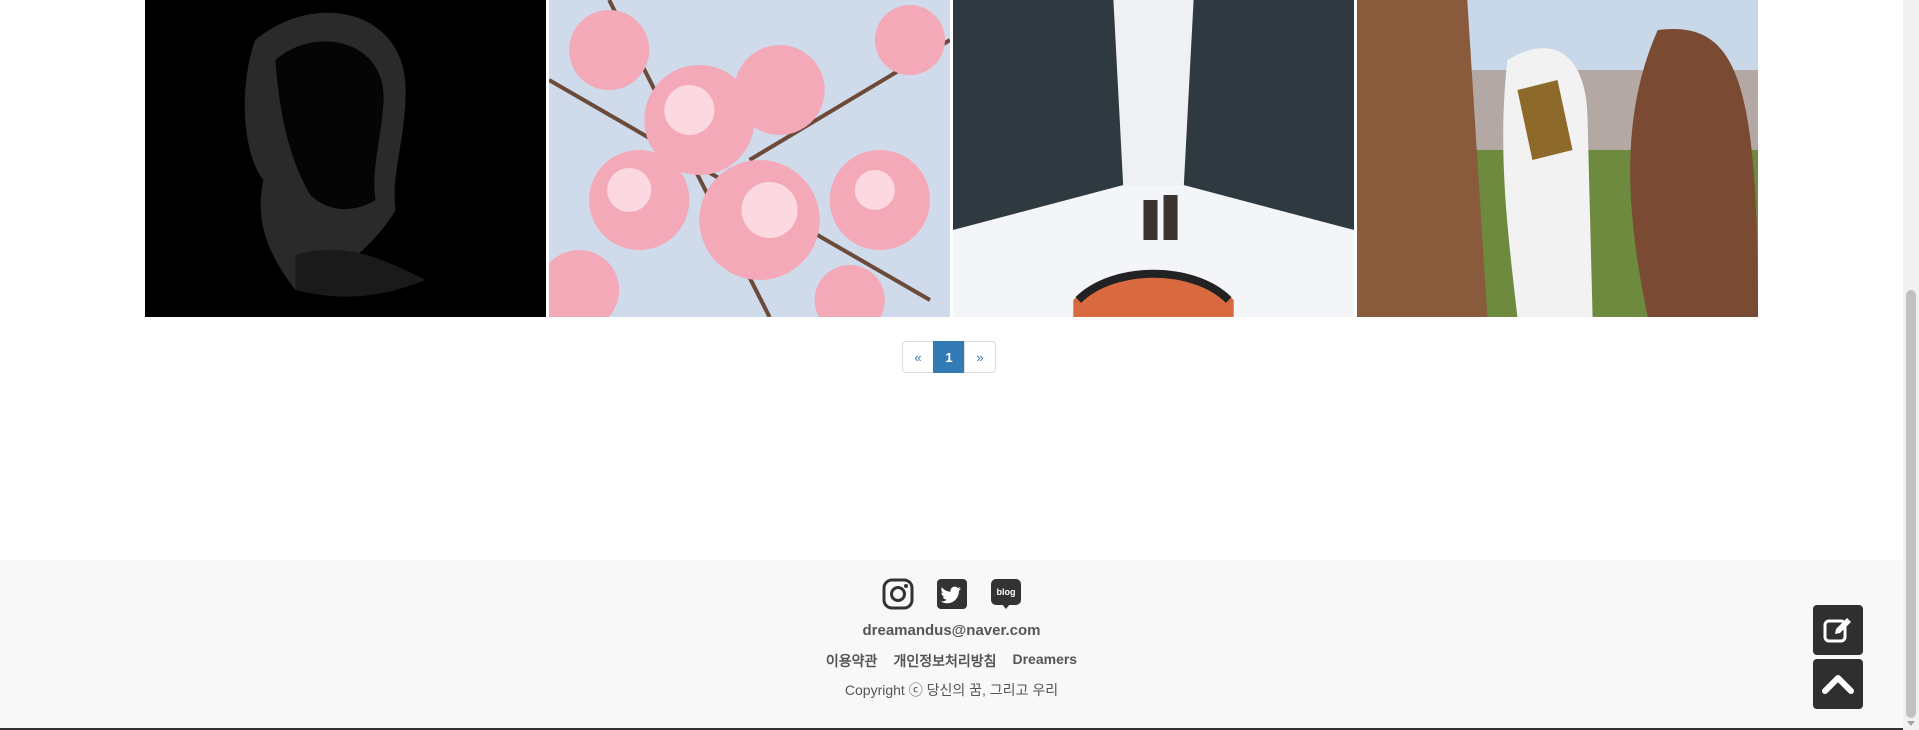 This screenshot has width=1919, height=730. Describe the element at coordinates (852, 661) in the screenshot. I see `terms-link: 이용약관` at that location.